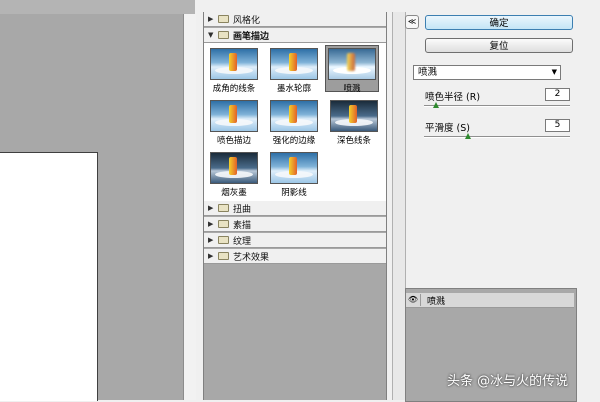  Describe the element at coordinates (487, 72) in the screenshot. I see `filter-select: 喷溅 ▼` at that location.